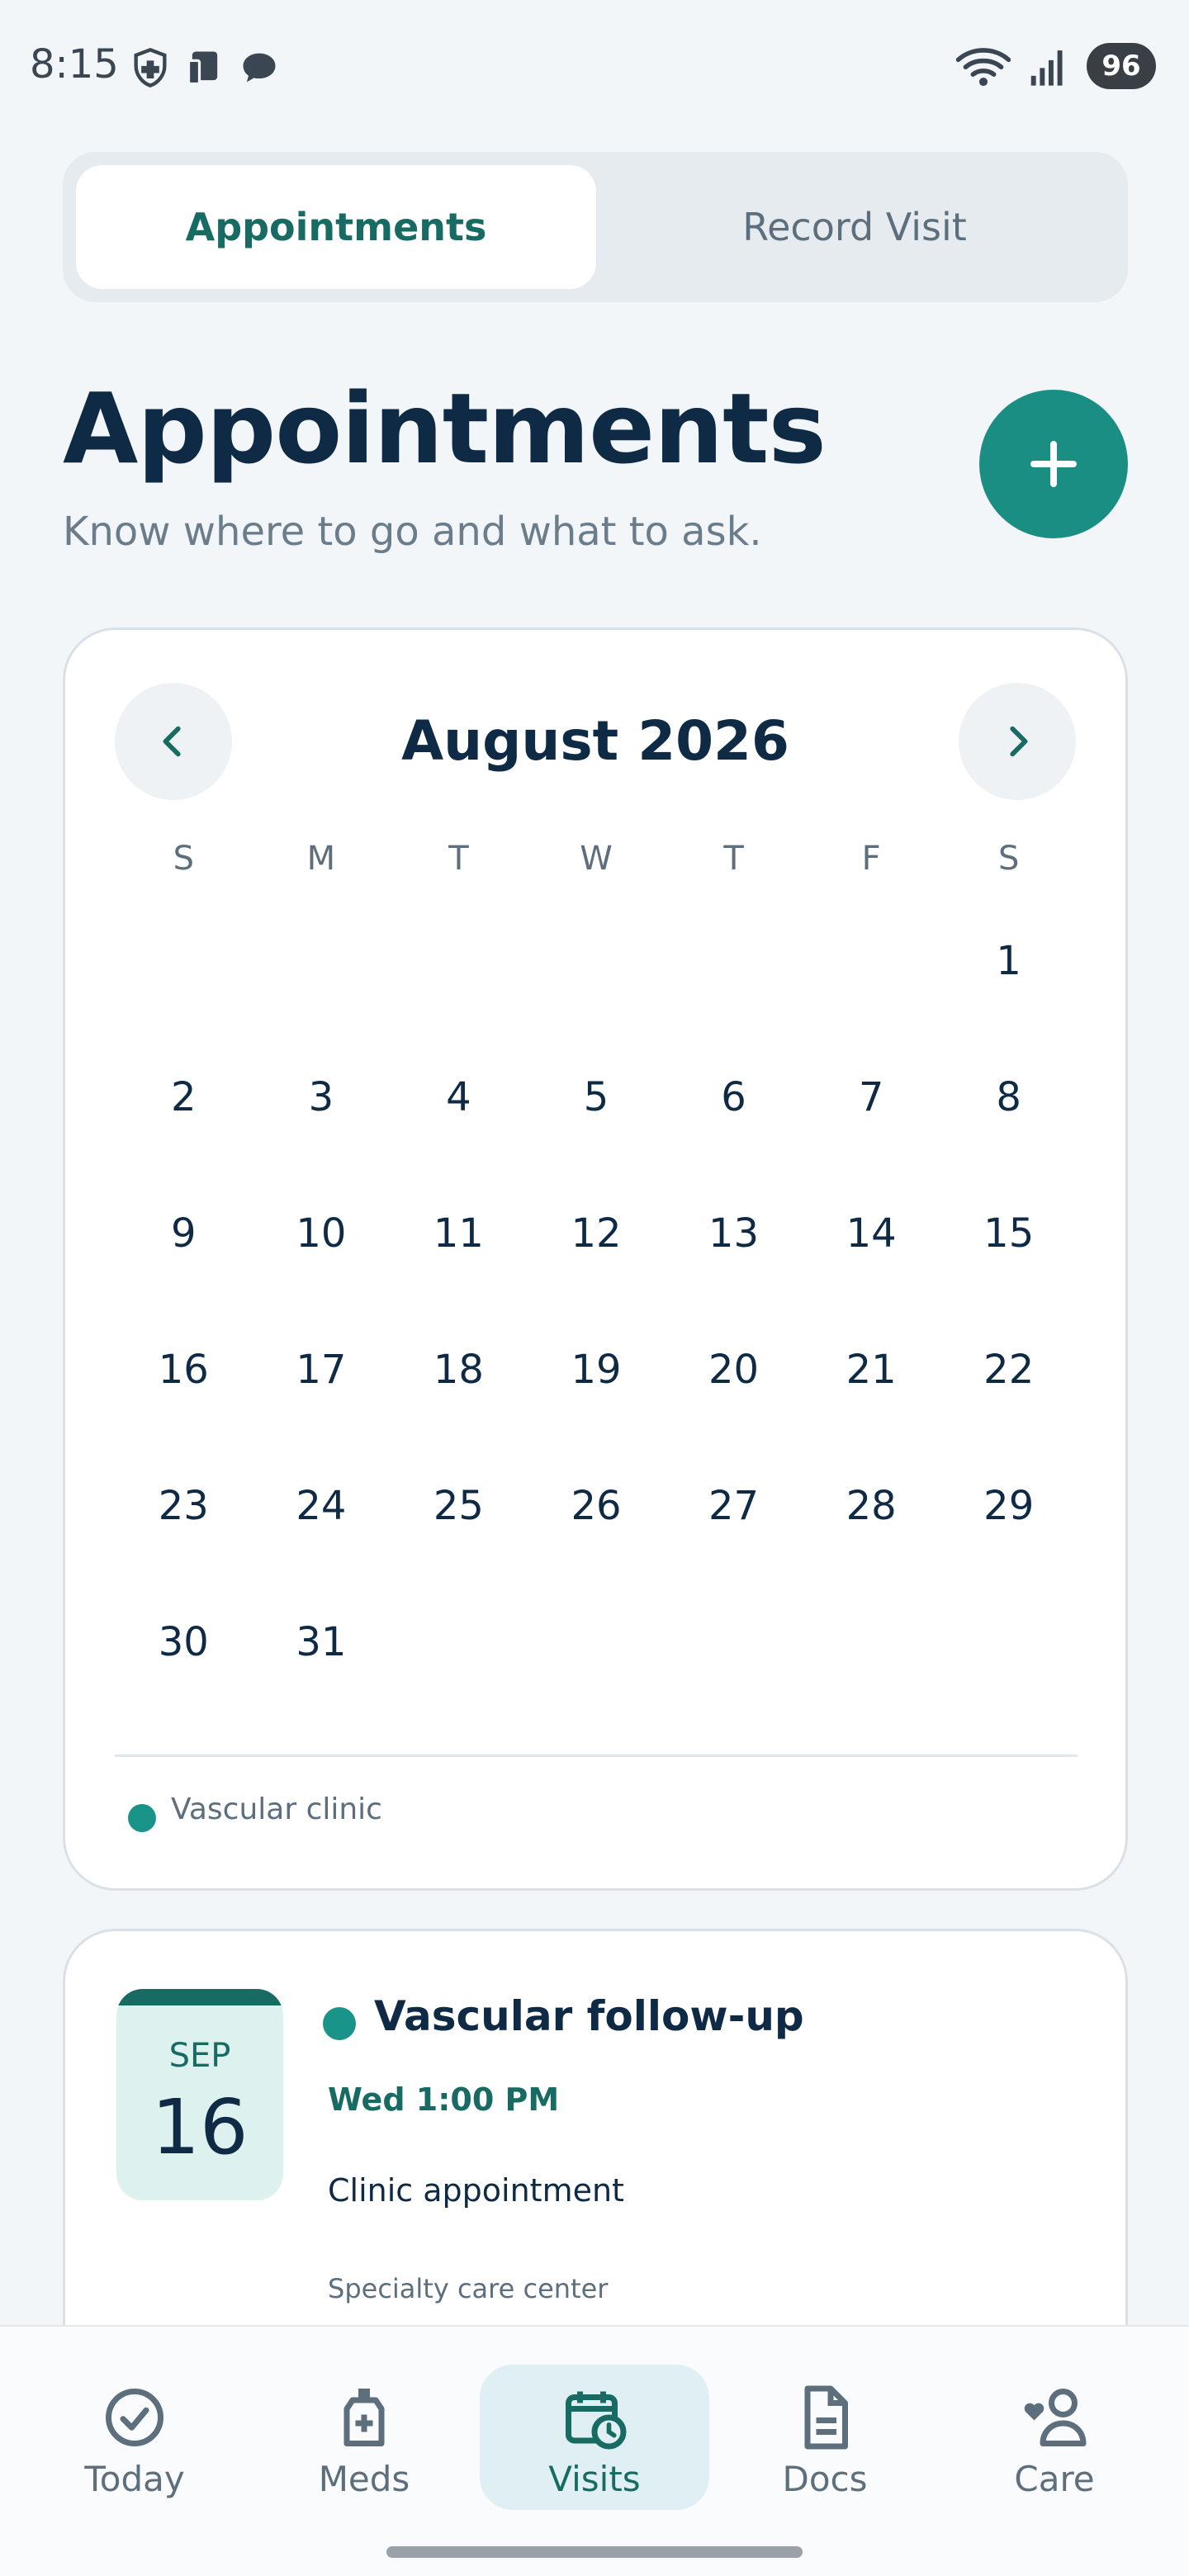 Image resolution: width=1189 pixels, height=2576 pixels. I want to click on status-time: 8:15, so click(74, 64).